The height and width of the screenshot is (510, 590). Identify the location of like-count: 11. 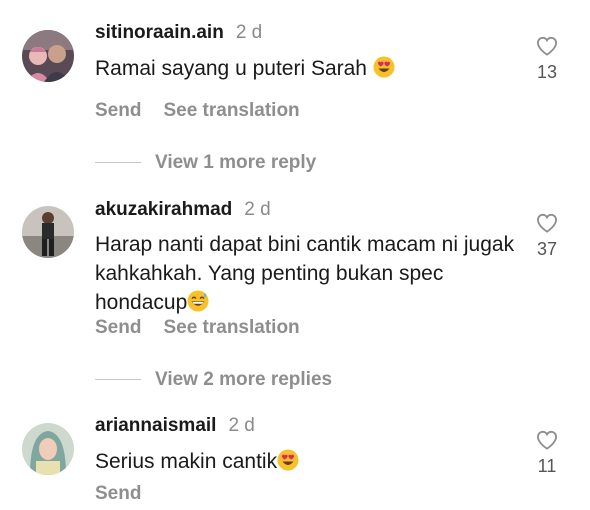
(547, 466).